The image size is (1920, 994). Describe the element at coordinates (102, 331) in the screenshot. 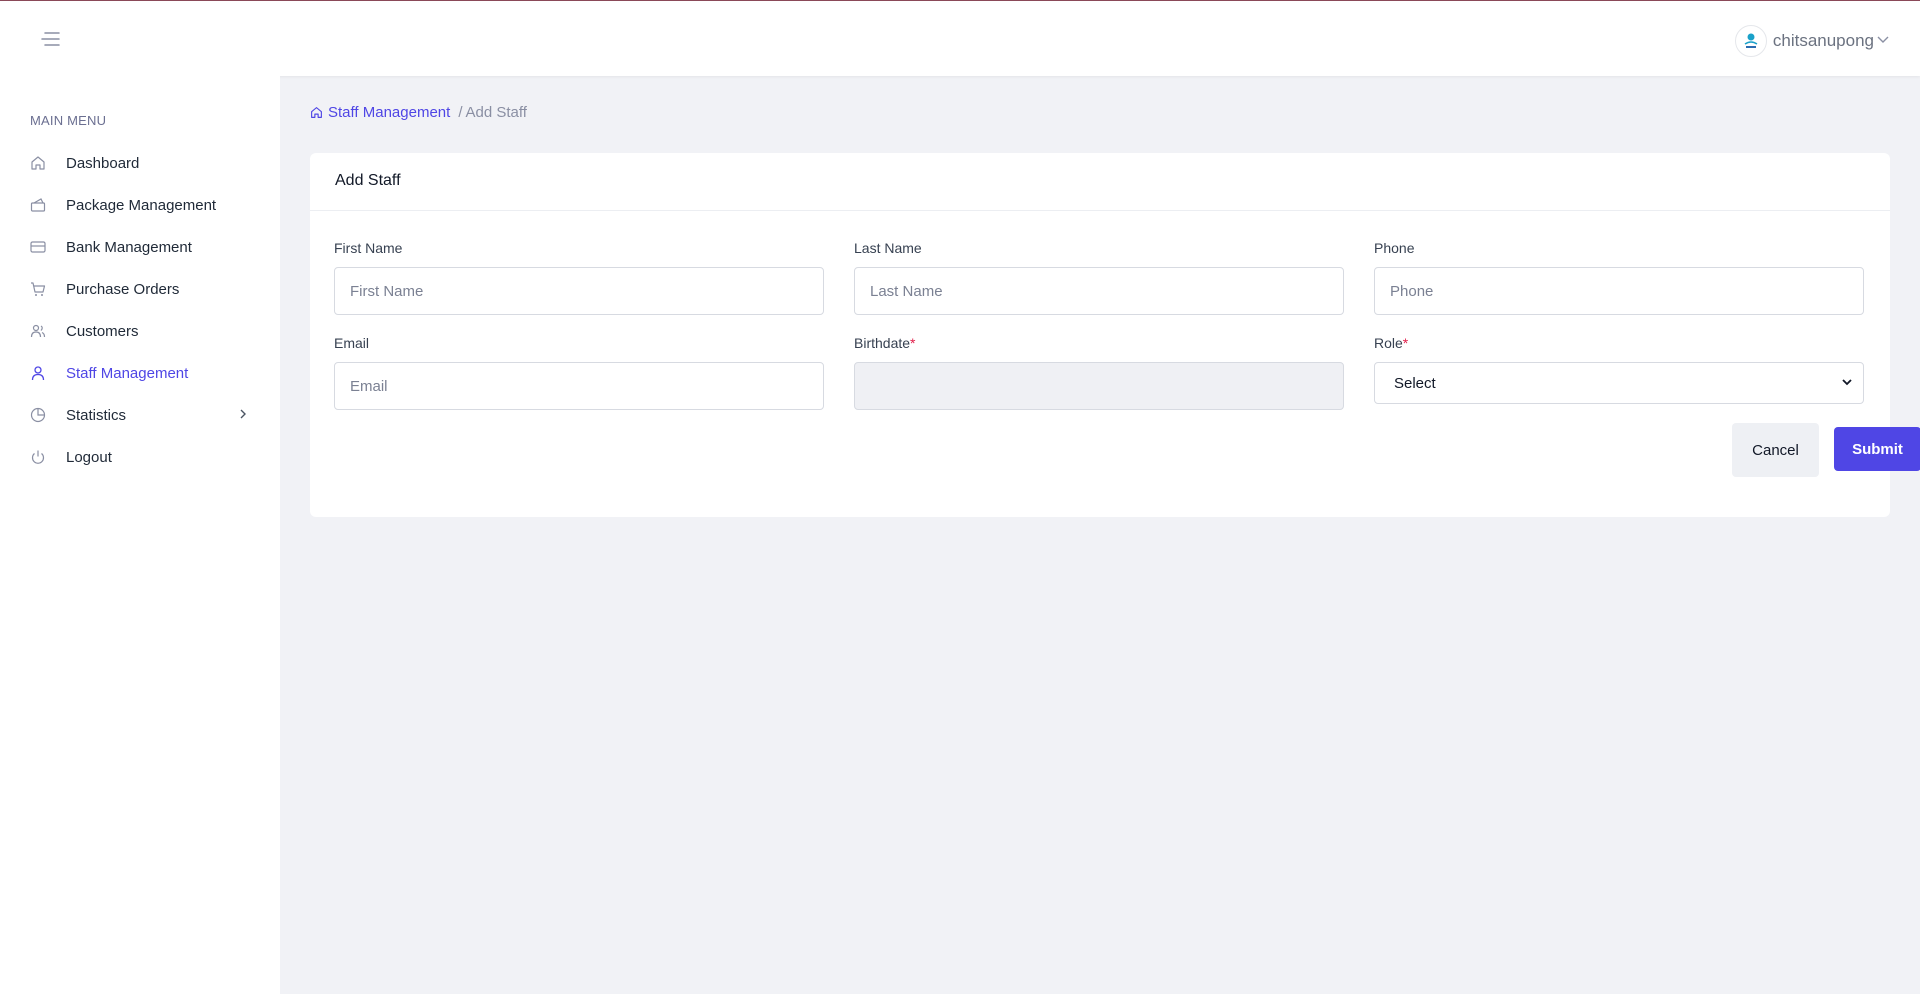

I see `sidebar-item-label: Customers` at that location.